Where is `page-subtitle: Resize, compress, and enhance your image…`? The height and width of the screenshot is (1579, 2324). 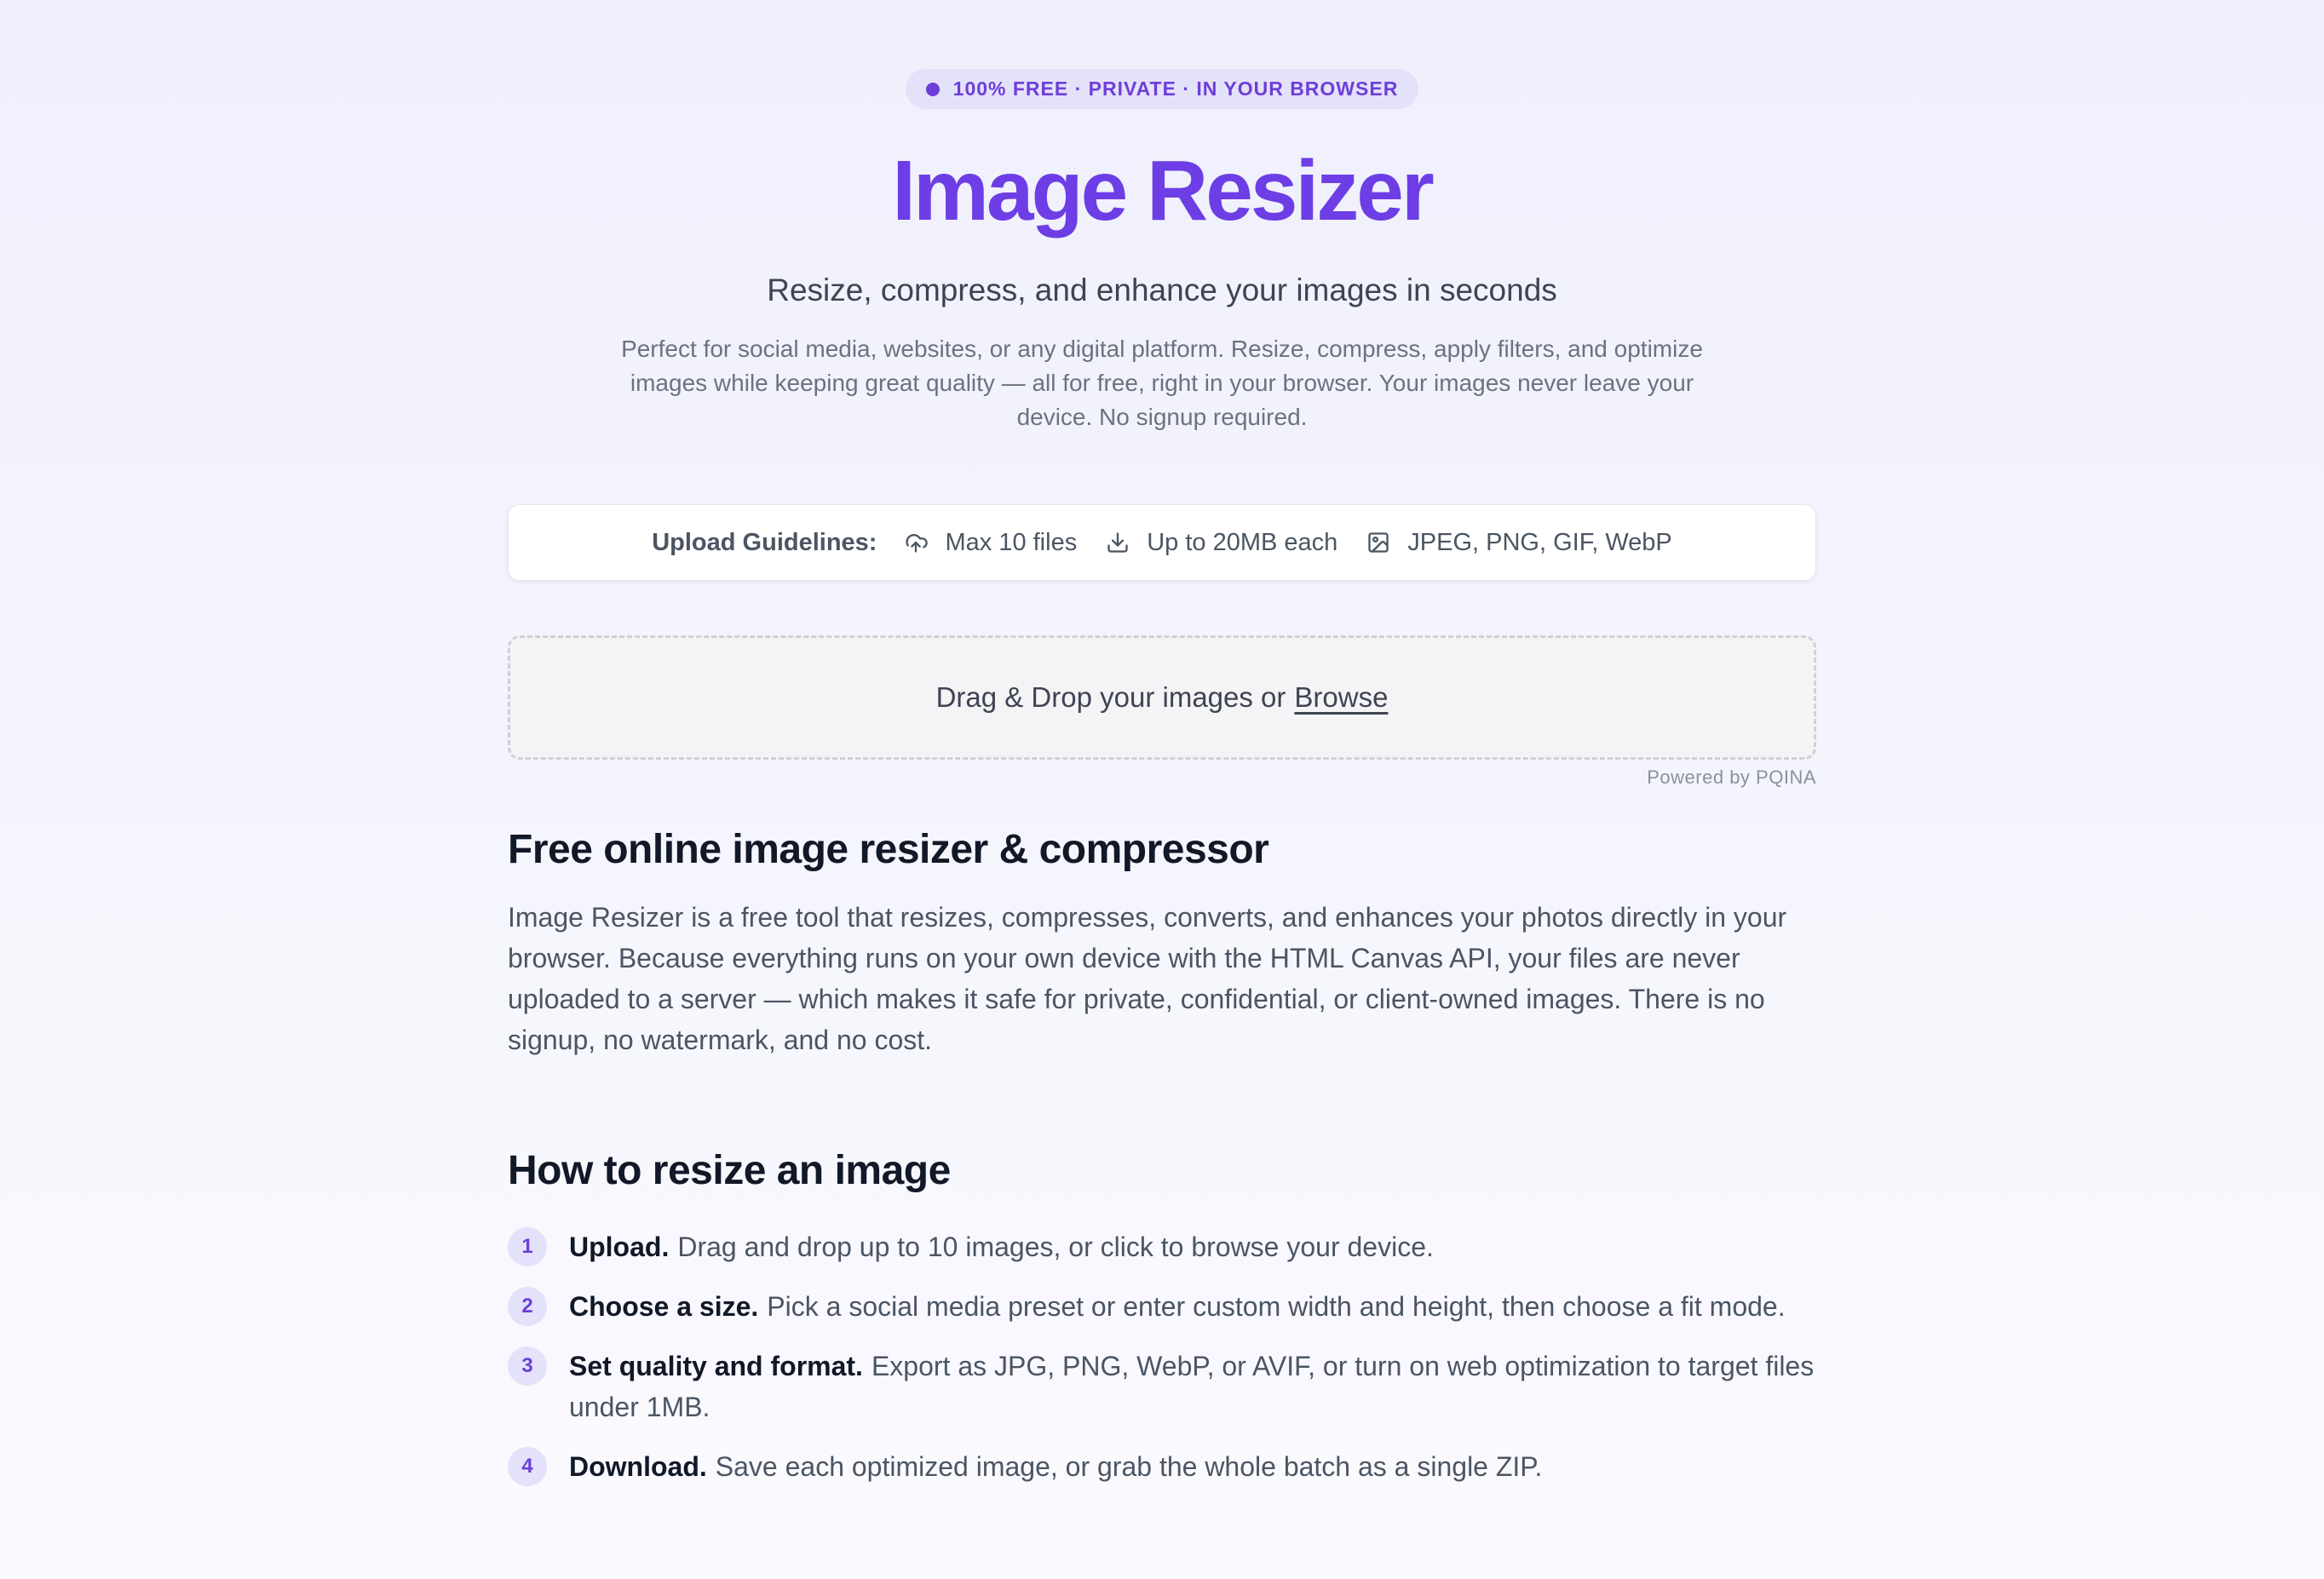 page-subtitle: Resize, compress, and enhance your image… is located at coordinates (1162, 290).